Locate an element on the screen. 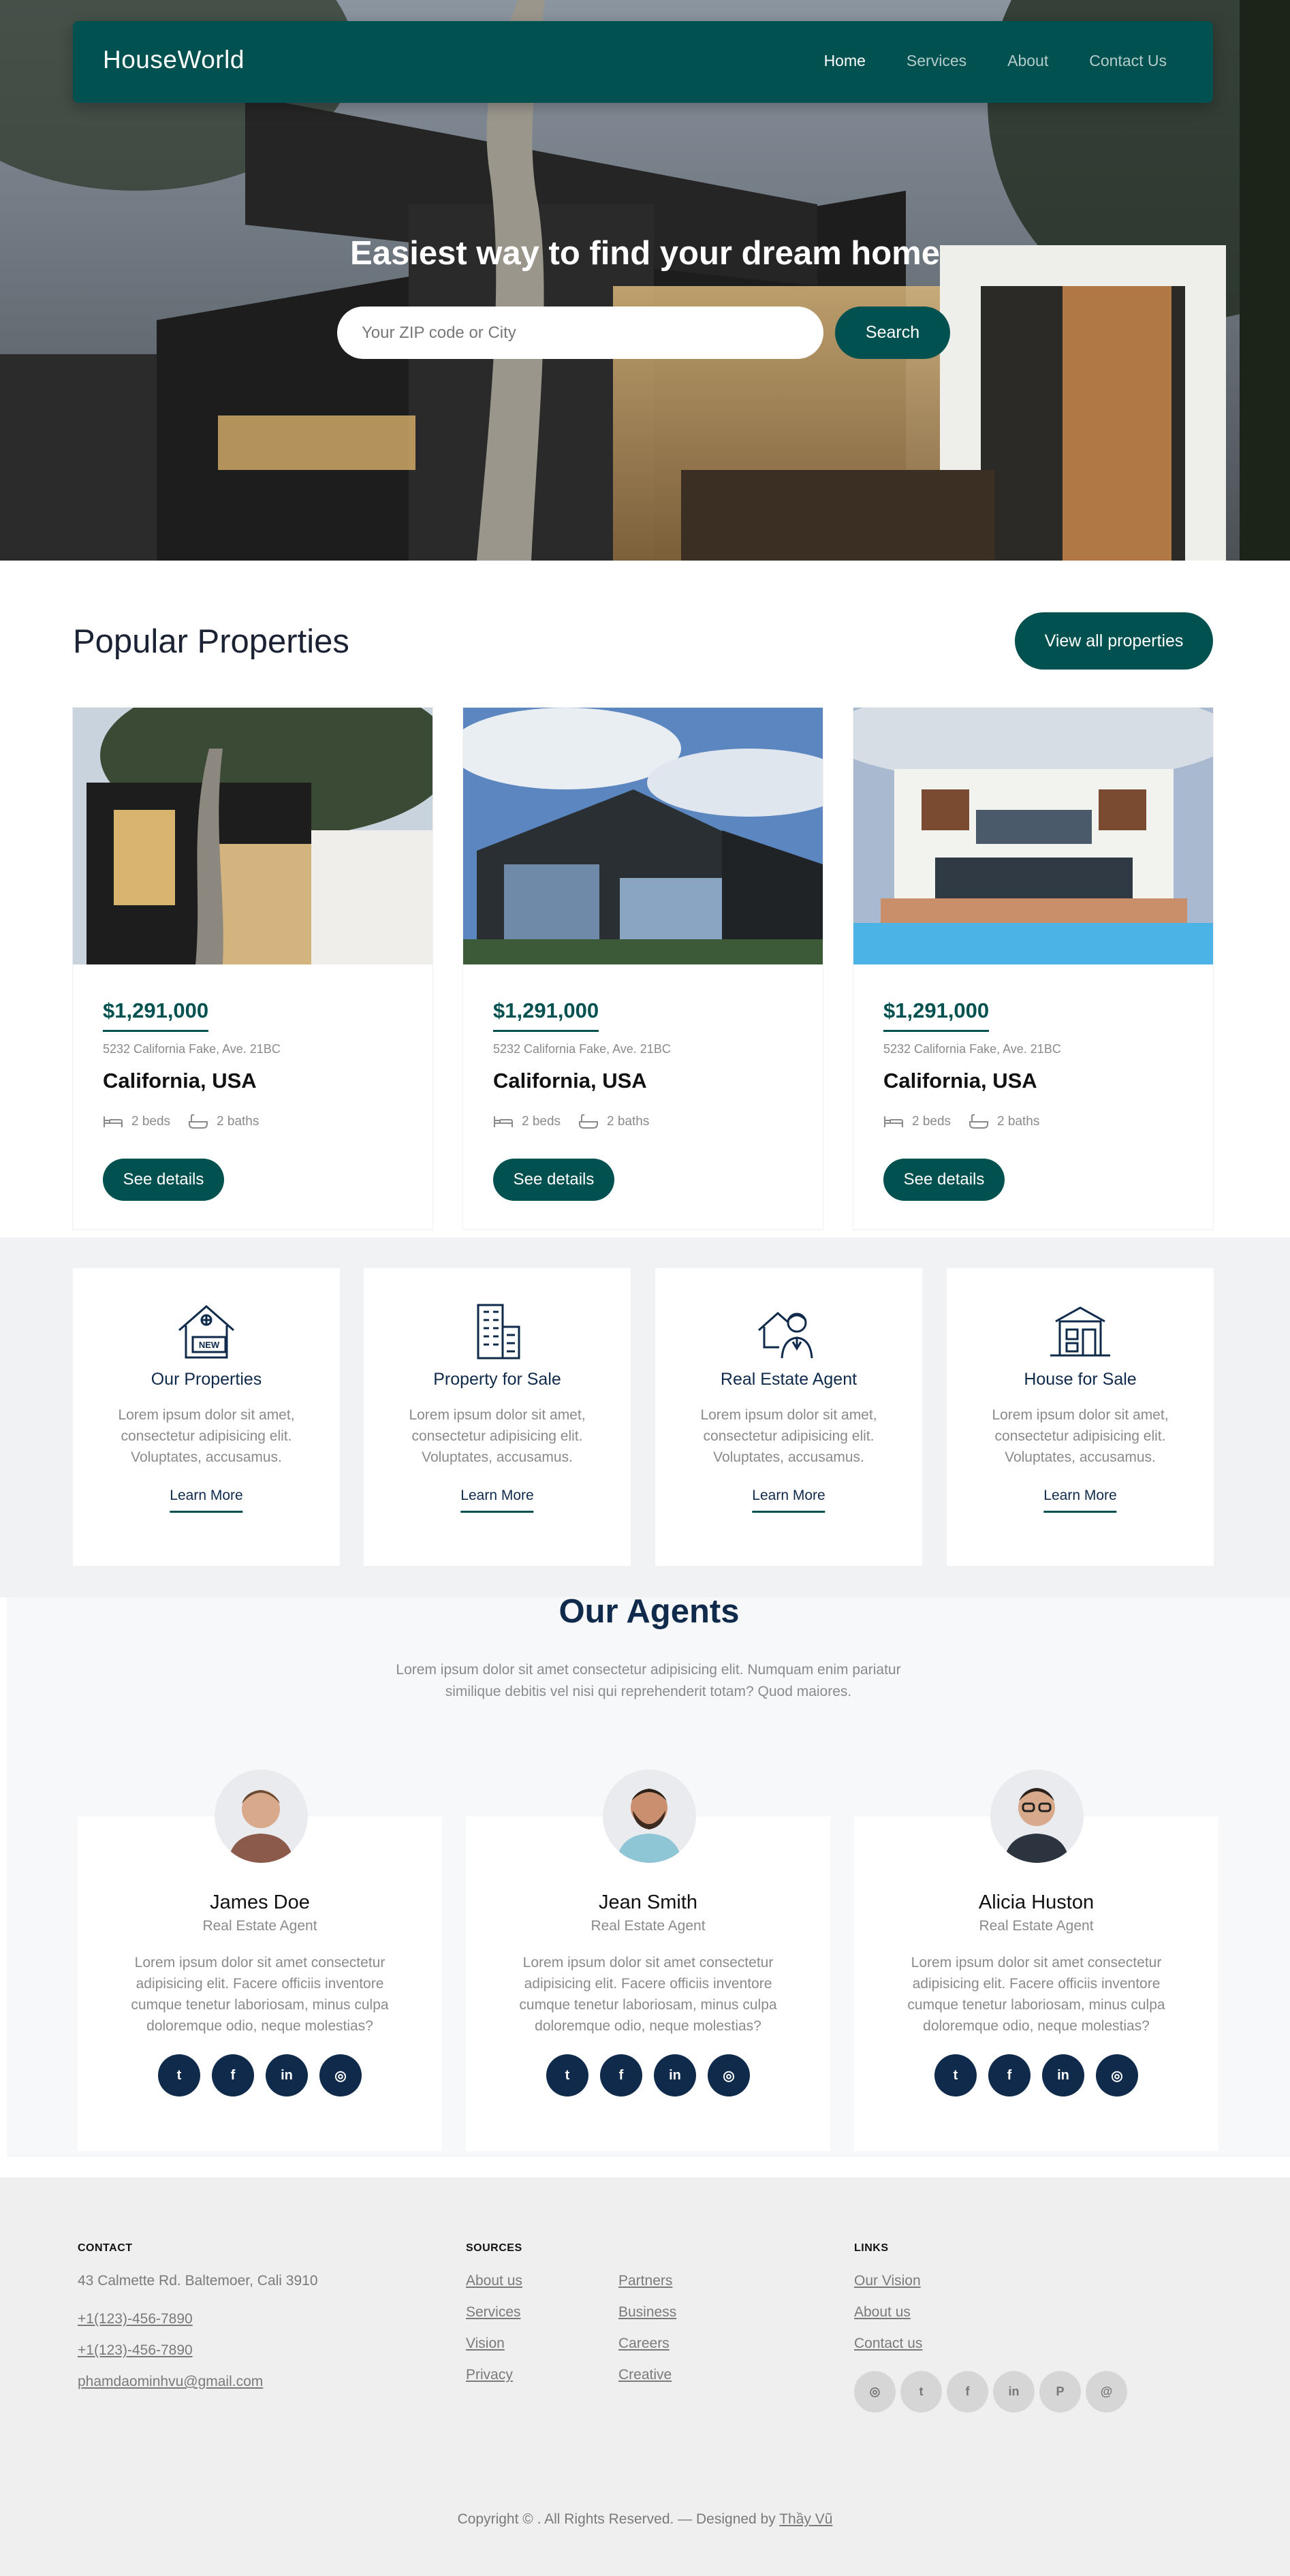 The height and width of the screenshot is (2576, 1290). search-input is located at coordinates (580, 333).